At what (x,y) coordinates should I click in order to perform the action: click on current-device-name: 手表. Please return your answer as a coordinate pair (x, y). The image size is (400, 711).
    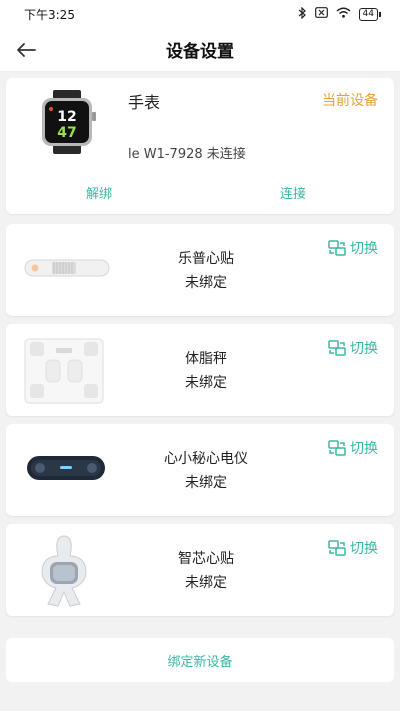
    Looking at the image, I should click on (144, 102).